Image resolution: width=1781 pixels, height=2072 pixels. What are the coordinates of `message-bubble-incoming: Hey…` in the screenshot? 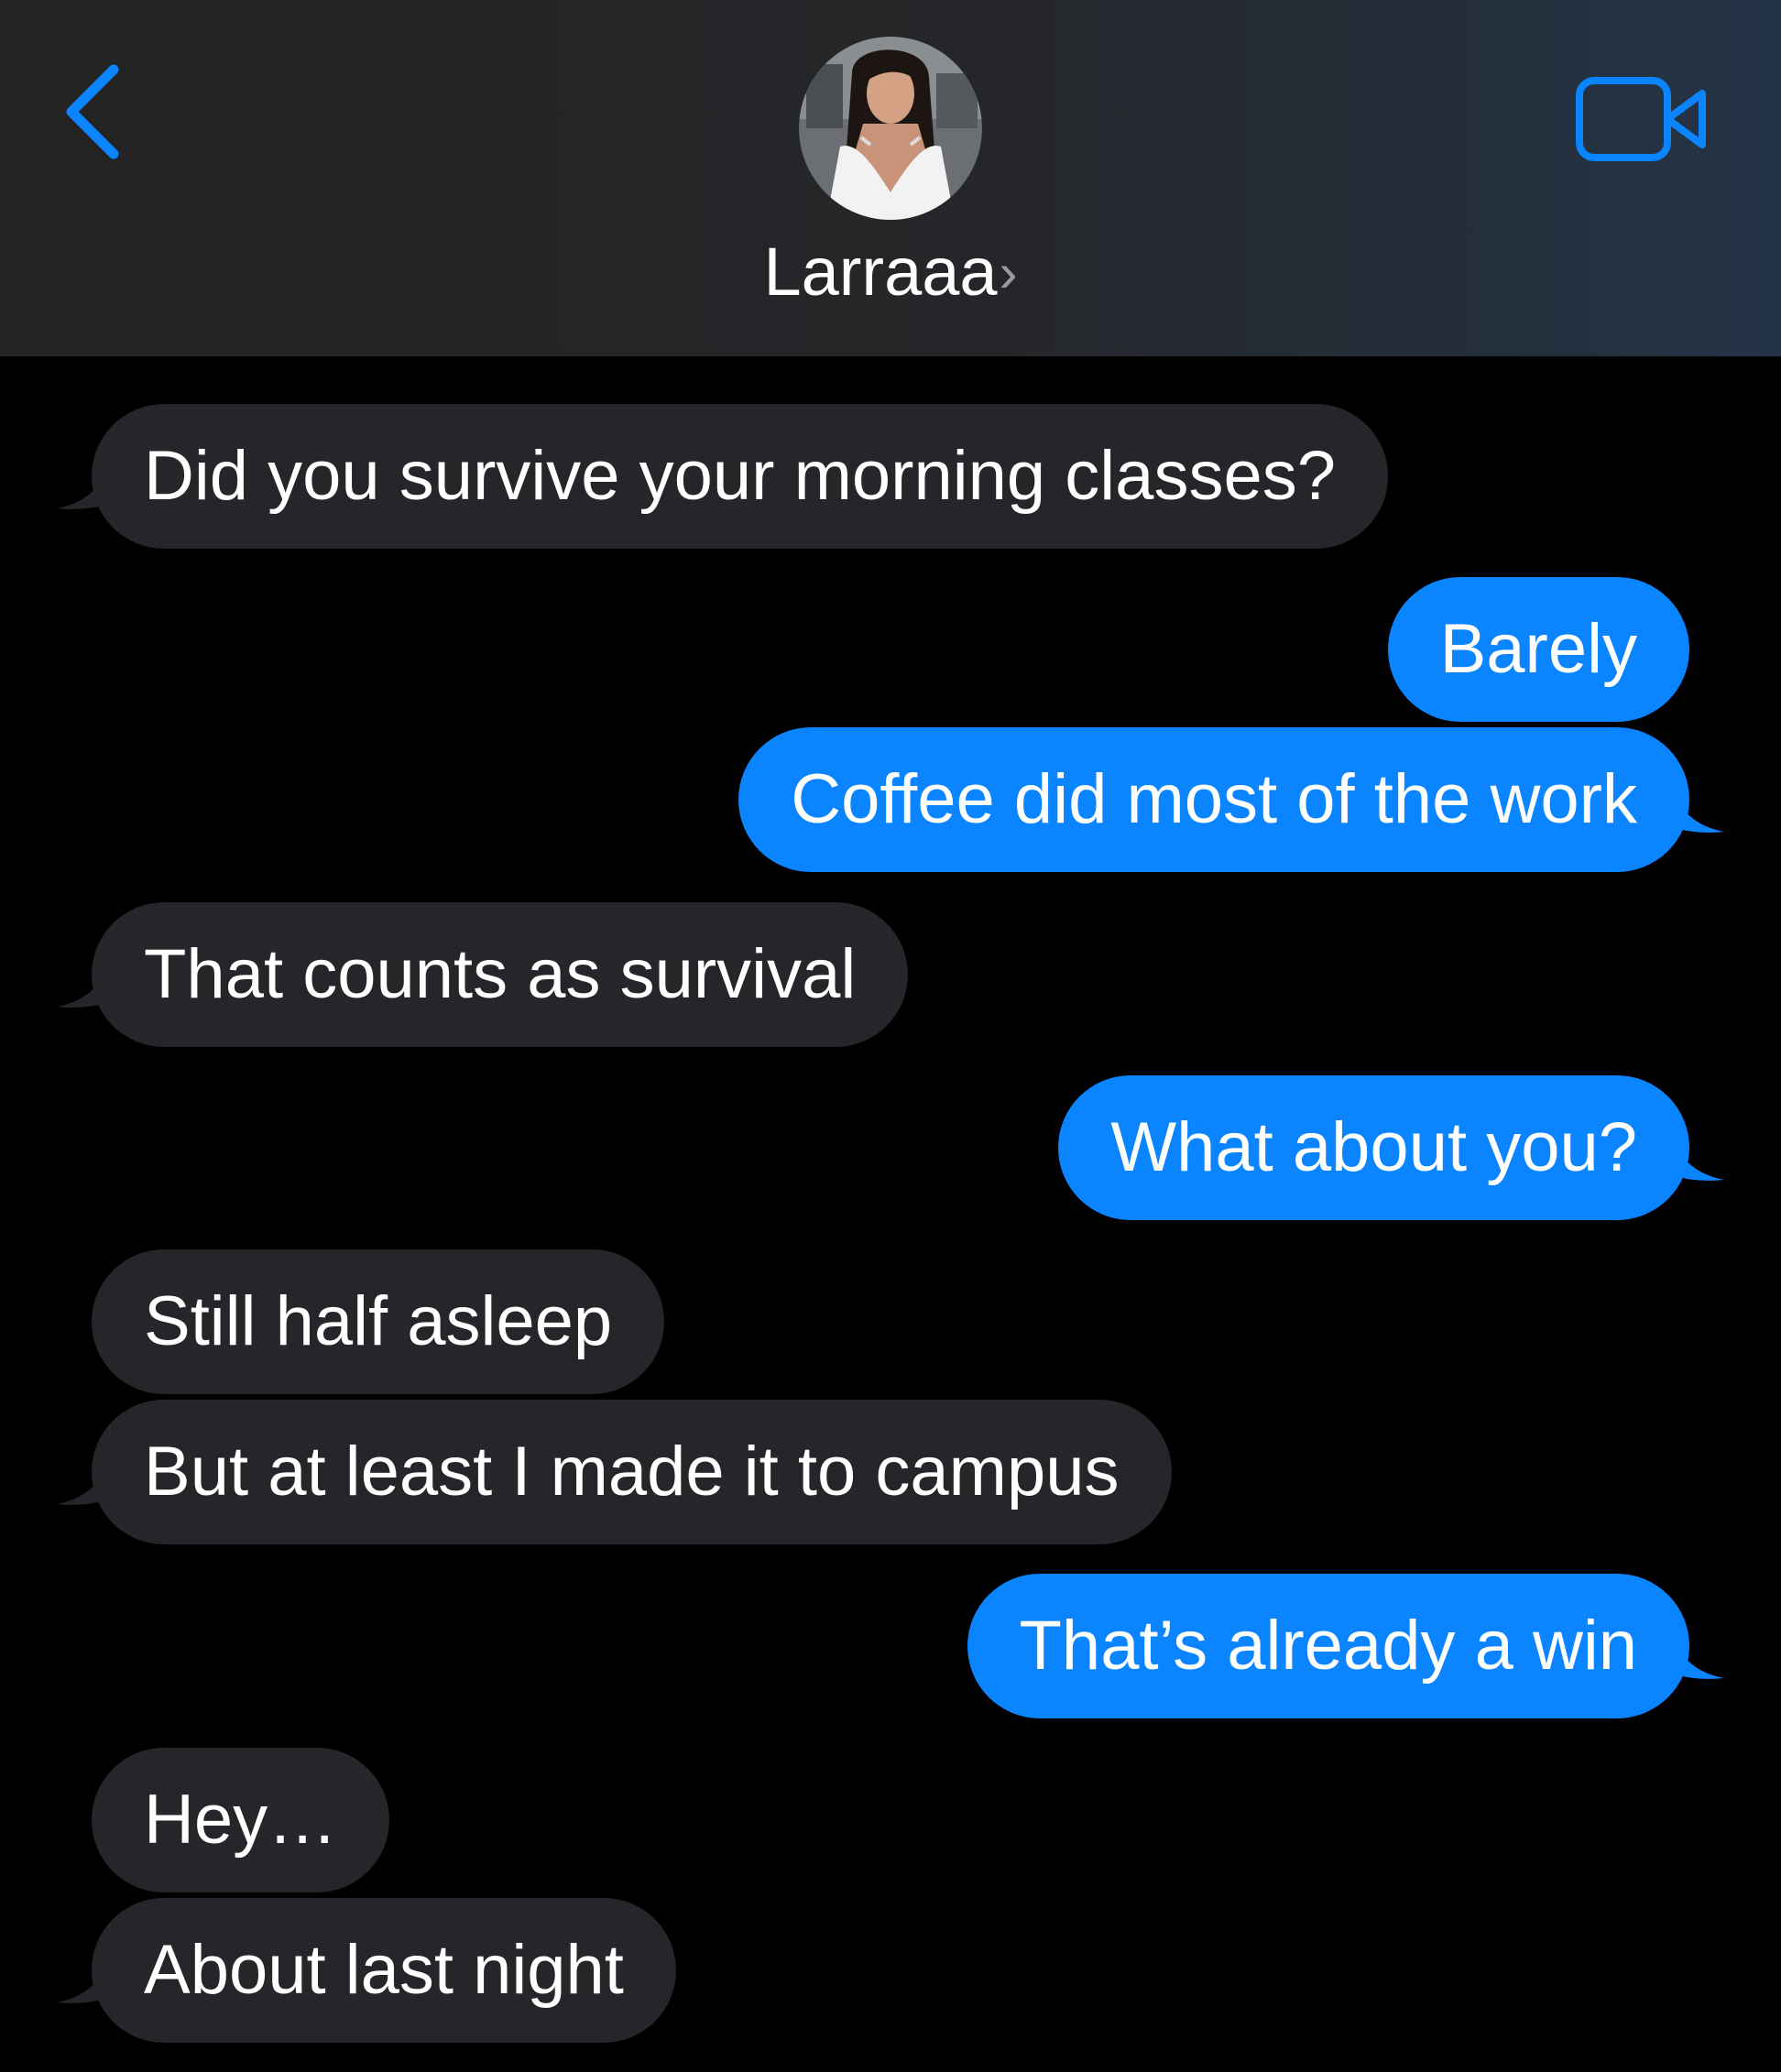 It's located at (241, 1820).